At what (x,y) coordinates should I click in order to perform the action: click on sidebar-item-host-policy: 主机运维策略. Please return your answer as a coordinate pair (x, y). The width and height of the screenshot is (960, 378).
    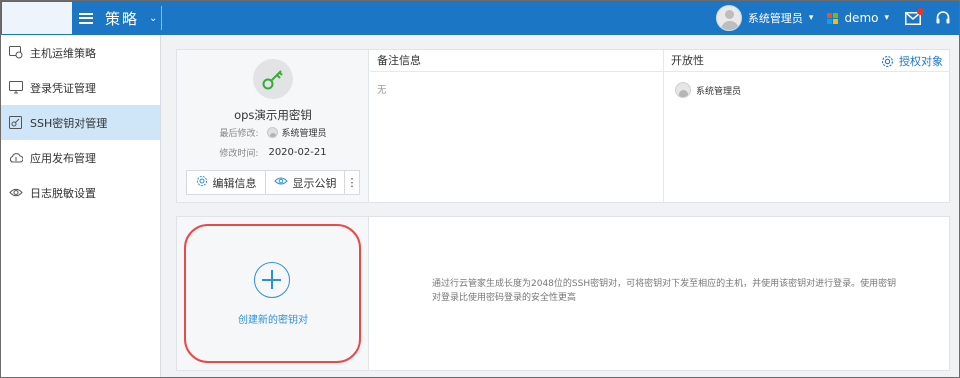
    Looking at the image, I should click on (80, 52).